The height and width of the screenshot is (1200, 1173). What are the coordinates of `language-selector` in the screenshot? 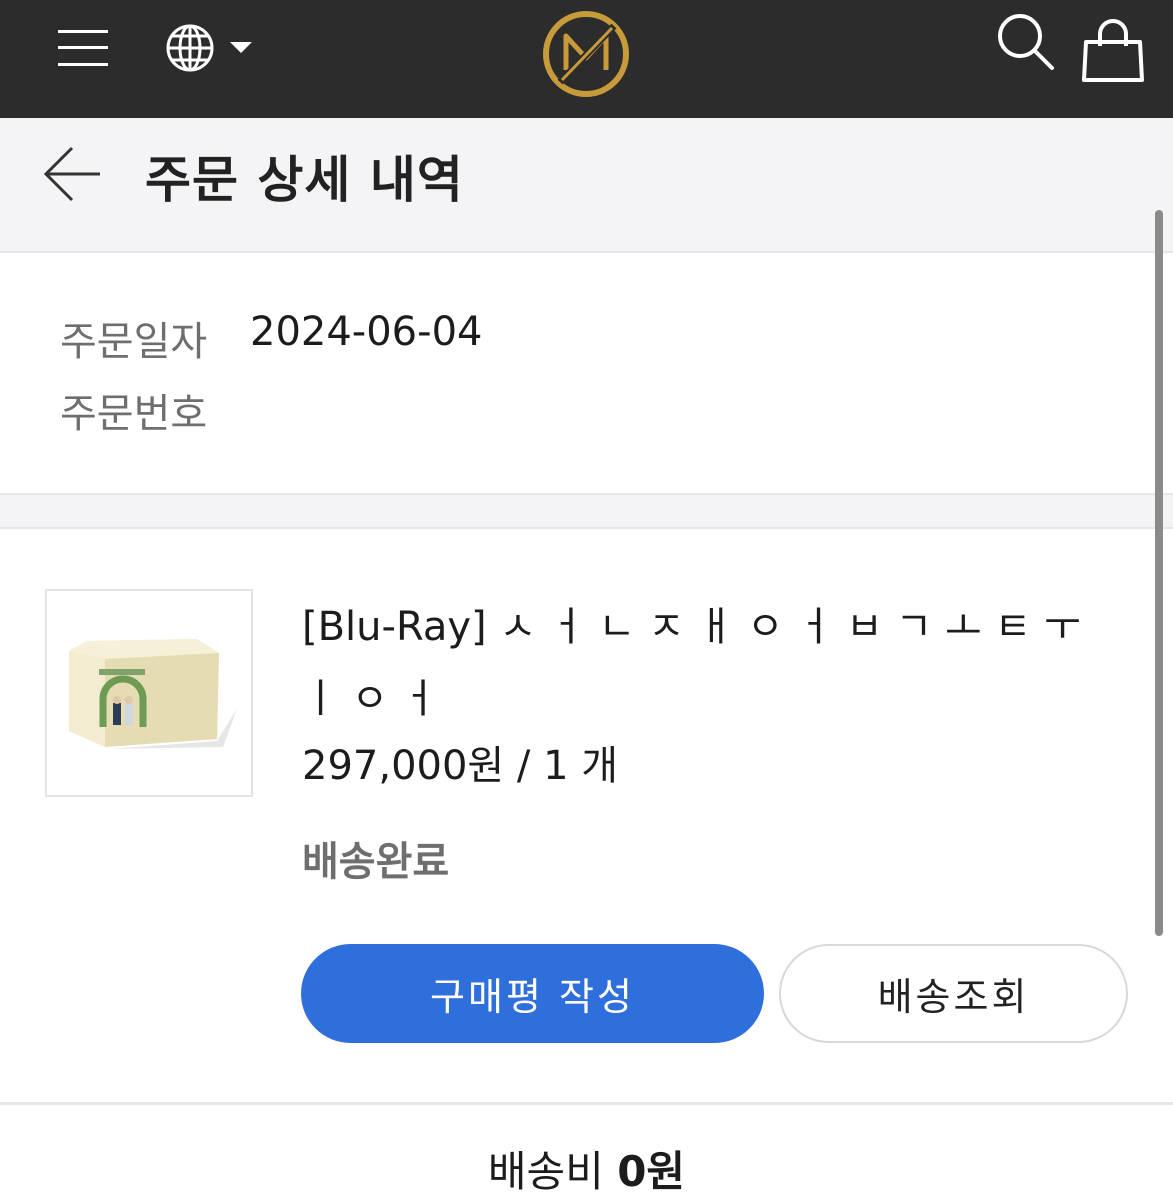 It's located at (212, 48).